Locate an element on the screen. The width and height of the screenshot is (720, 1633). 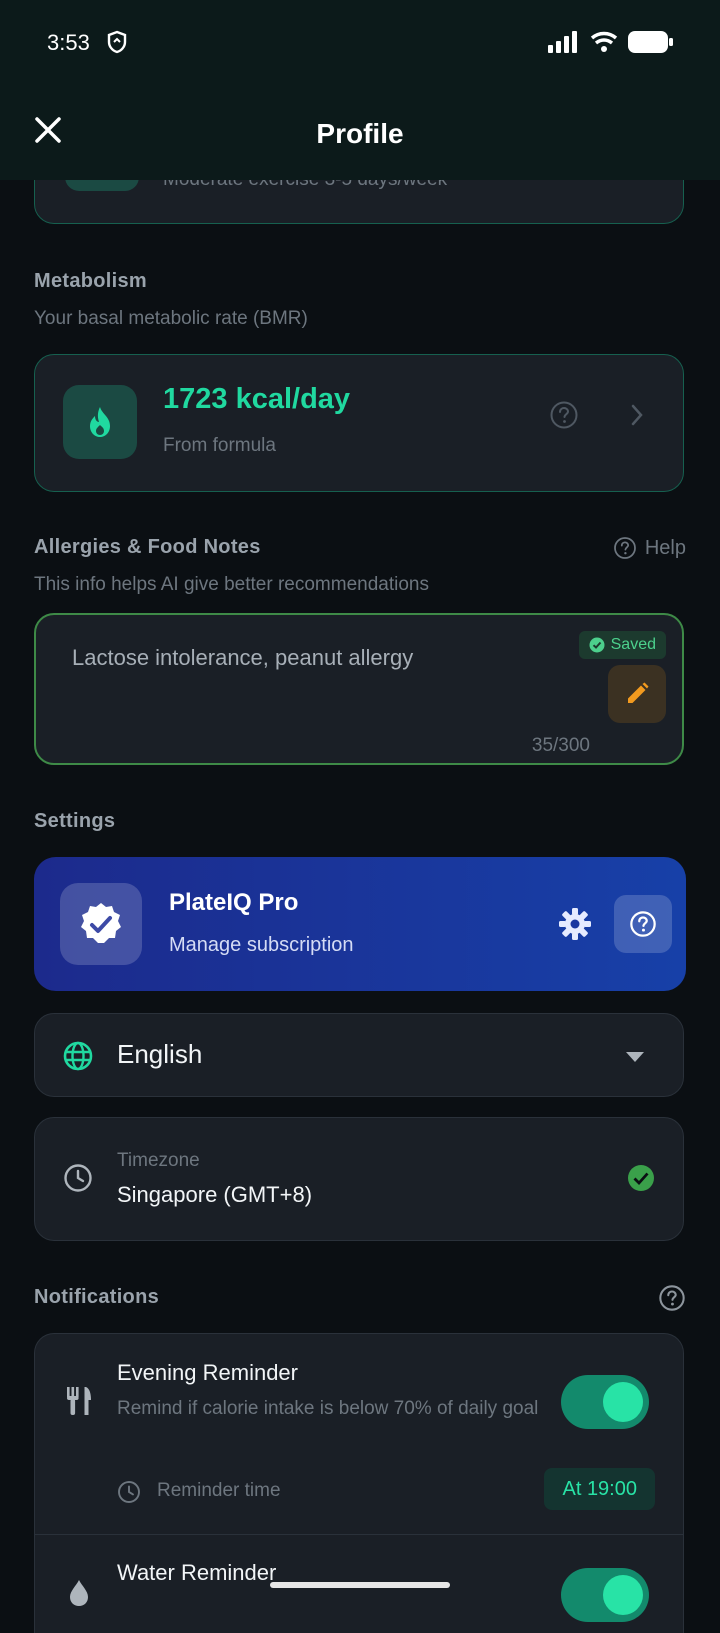
water-reminder-toggle is located at coordinates (605, 1595).